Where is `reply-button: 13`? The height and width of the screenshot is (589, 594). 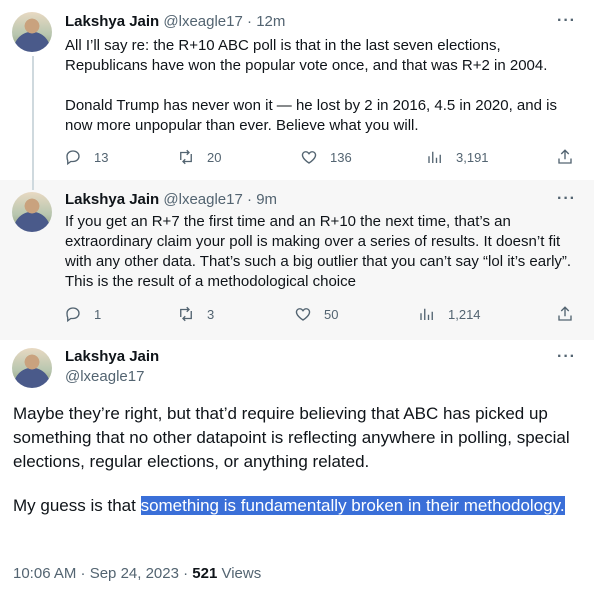 reply-button: 13 is located at coordinates (86, 157).